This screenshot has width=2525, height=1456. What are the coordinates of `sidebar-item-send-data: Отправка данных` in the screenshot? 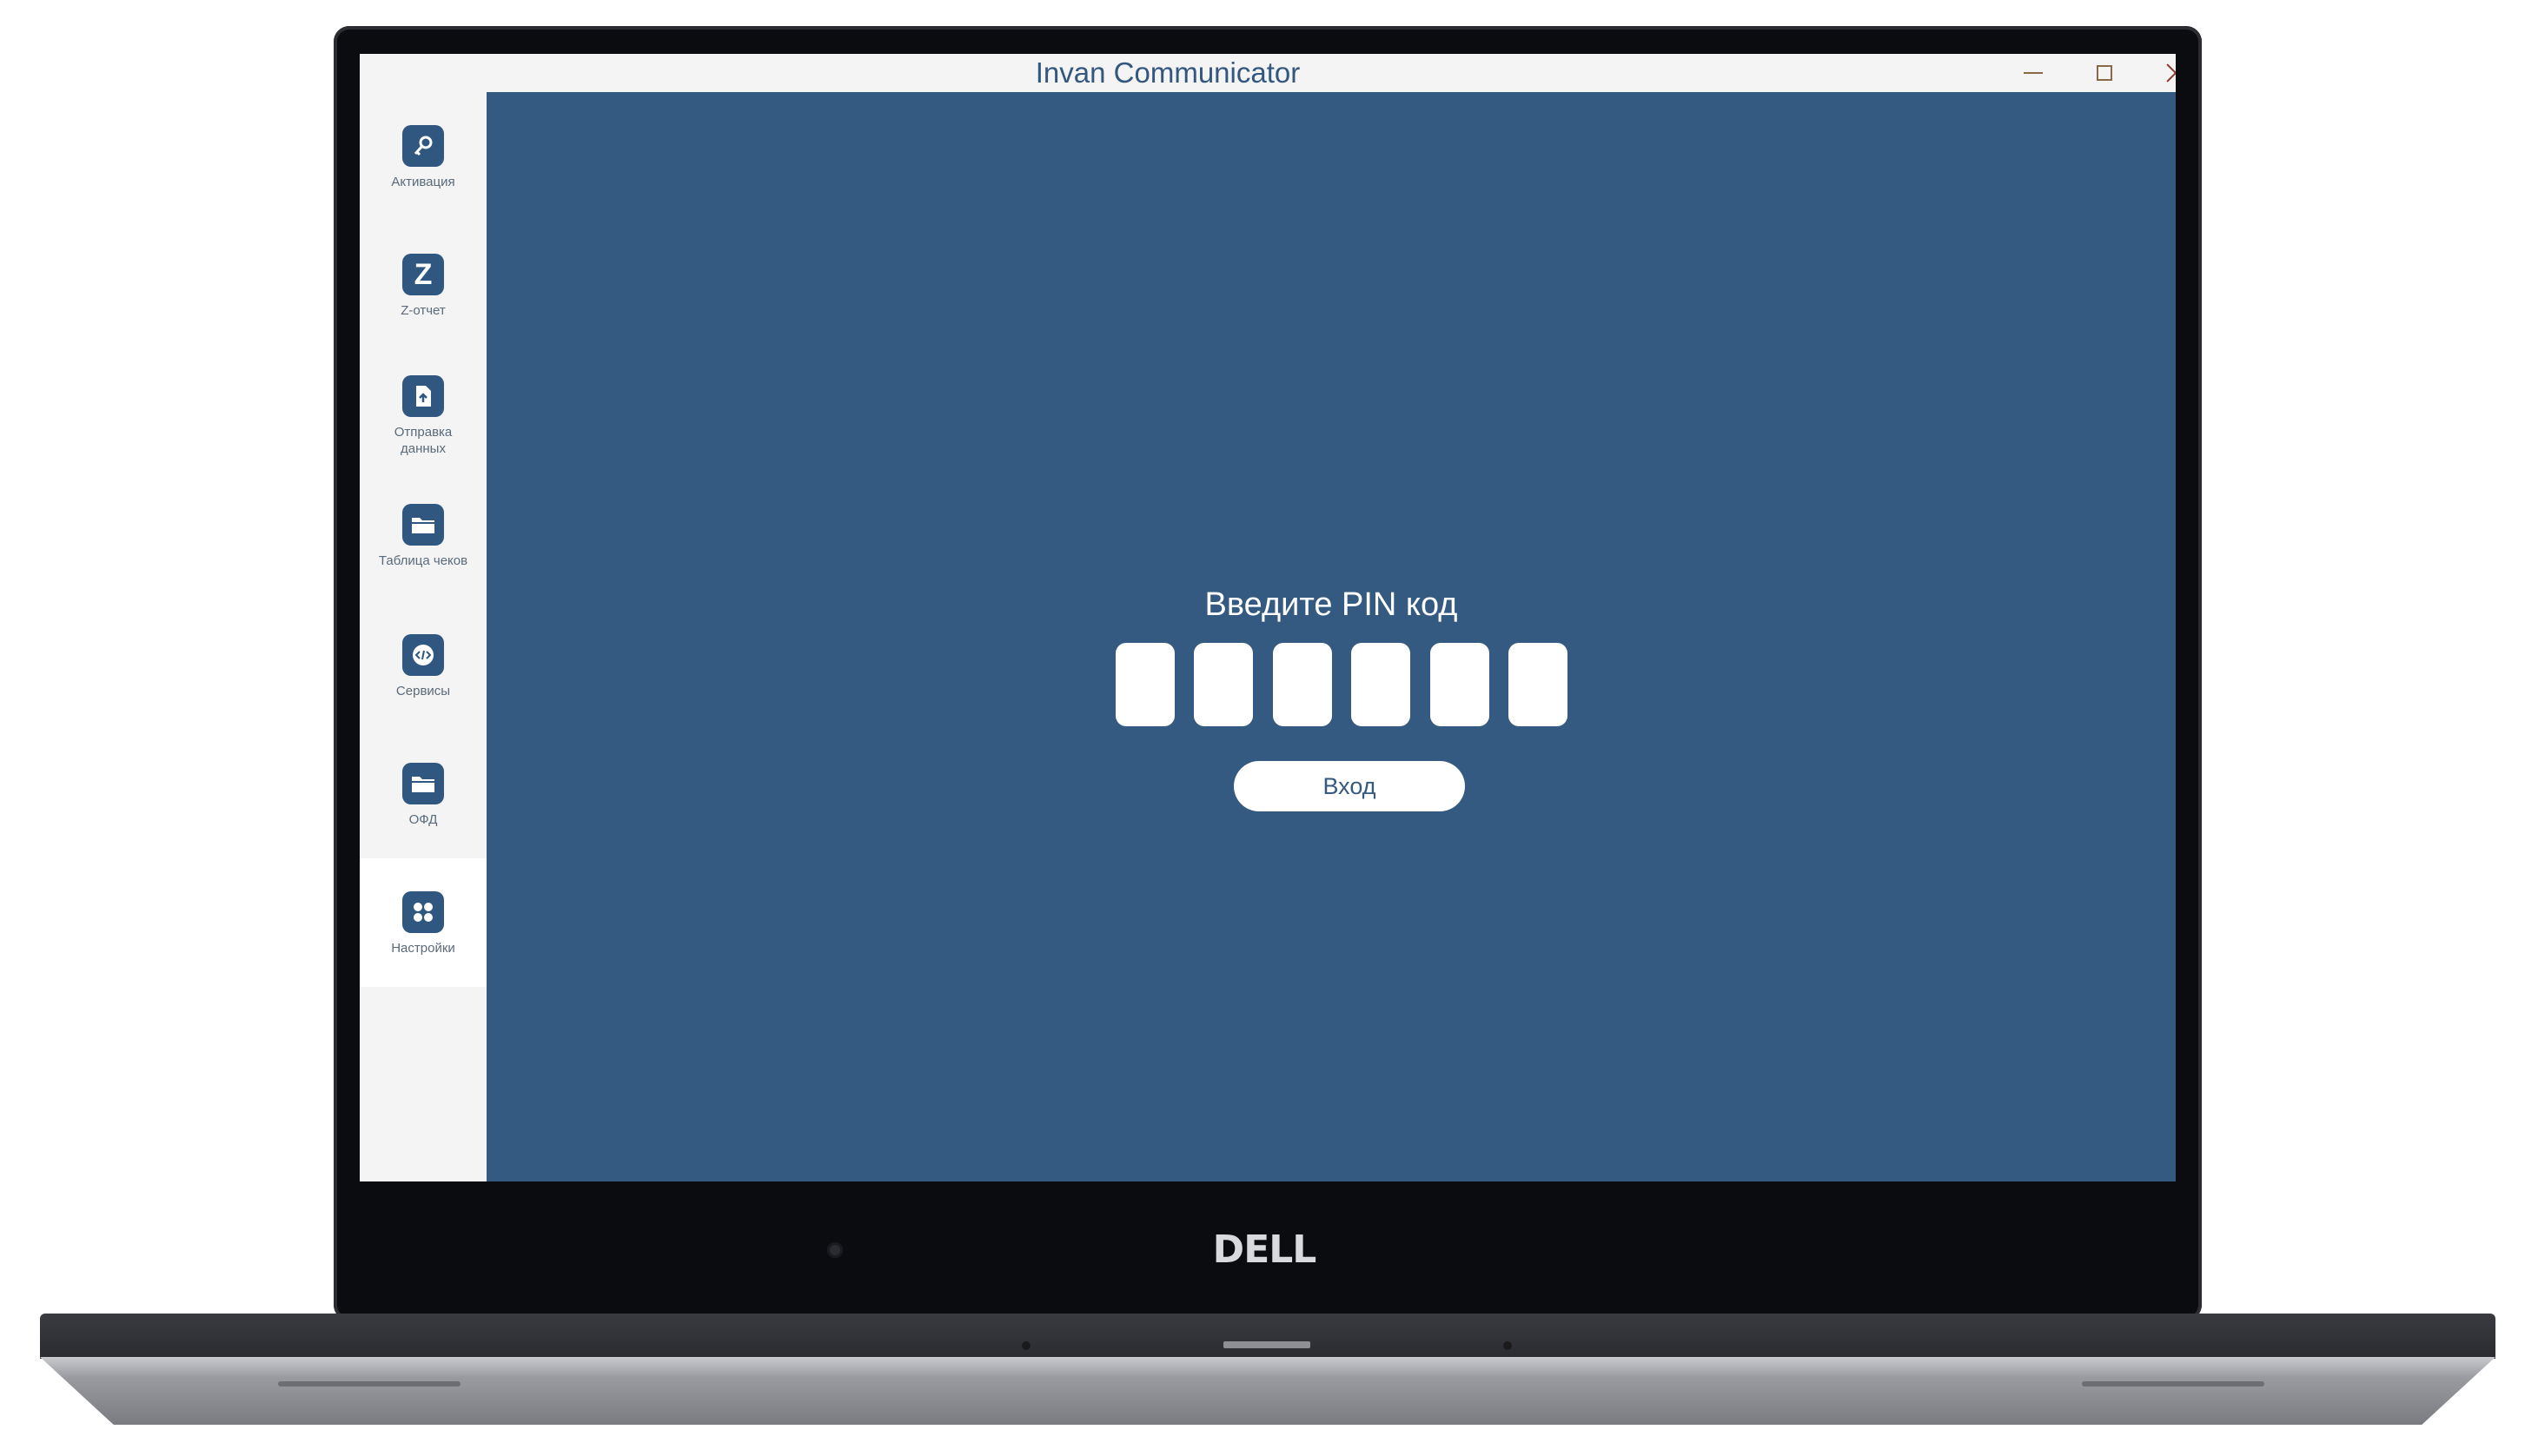 It's located at (423, 406).